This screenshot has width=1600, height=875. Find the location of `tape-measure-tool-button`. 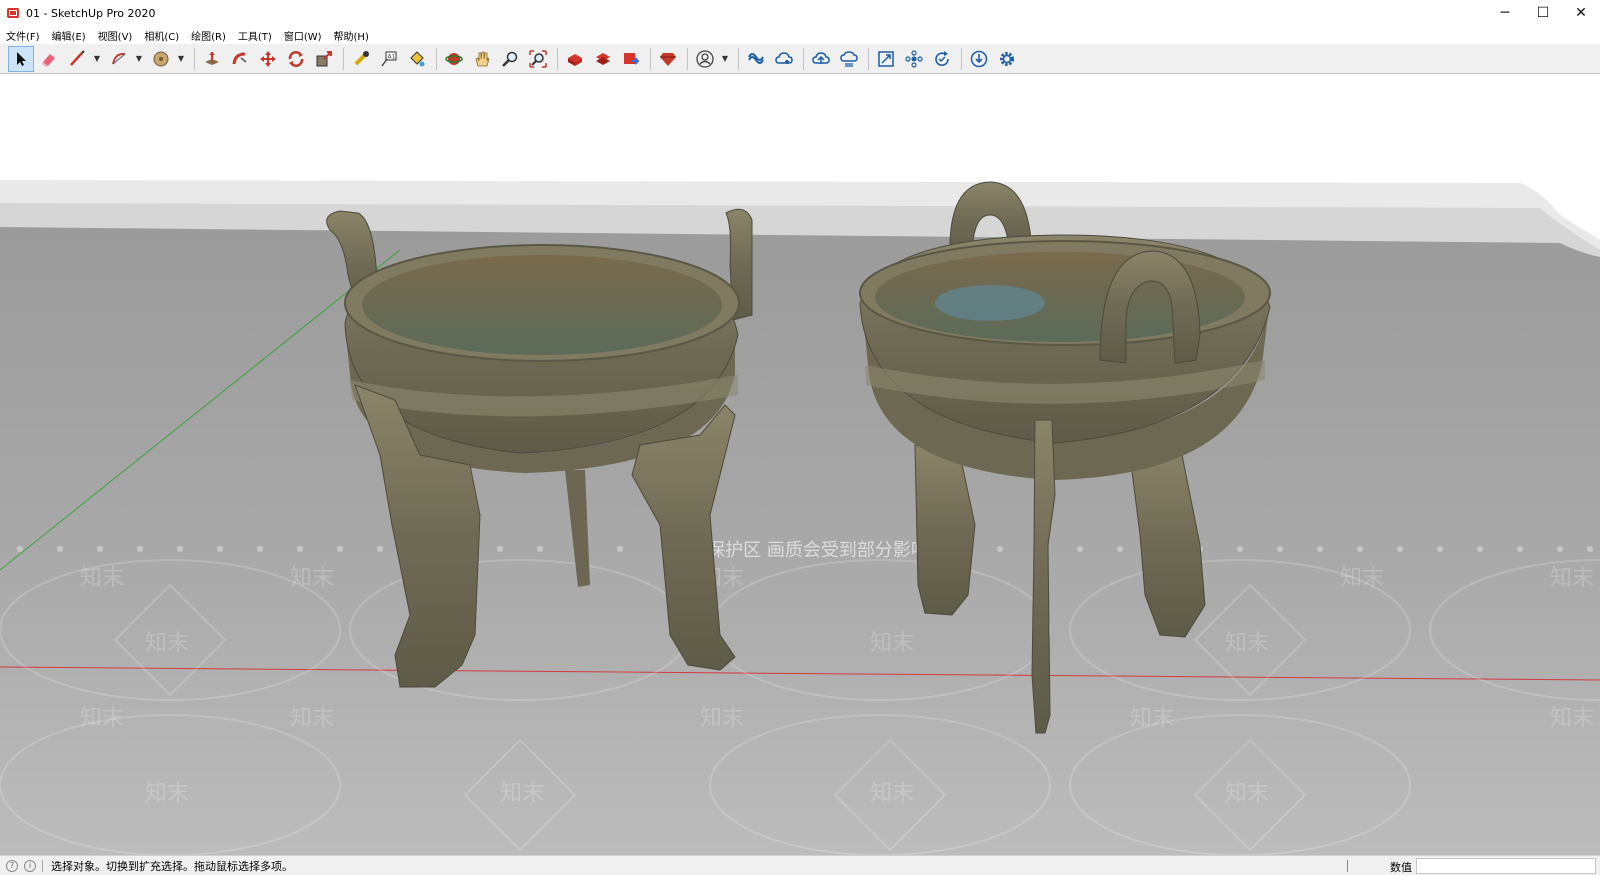

tape-measure-tool-button is located at coordinates (361, 59).